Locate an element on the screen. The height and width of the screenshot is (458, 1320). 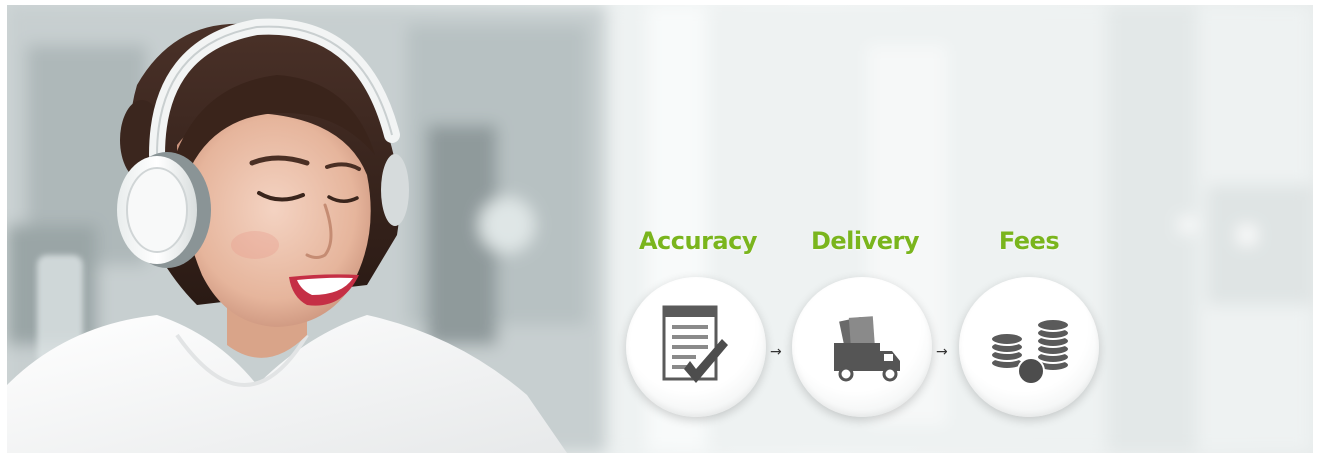
step-label-delivery: Delivery is located at coordinates (865, 241).